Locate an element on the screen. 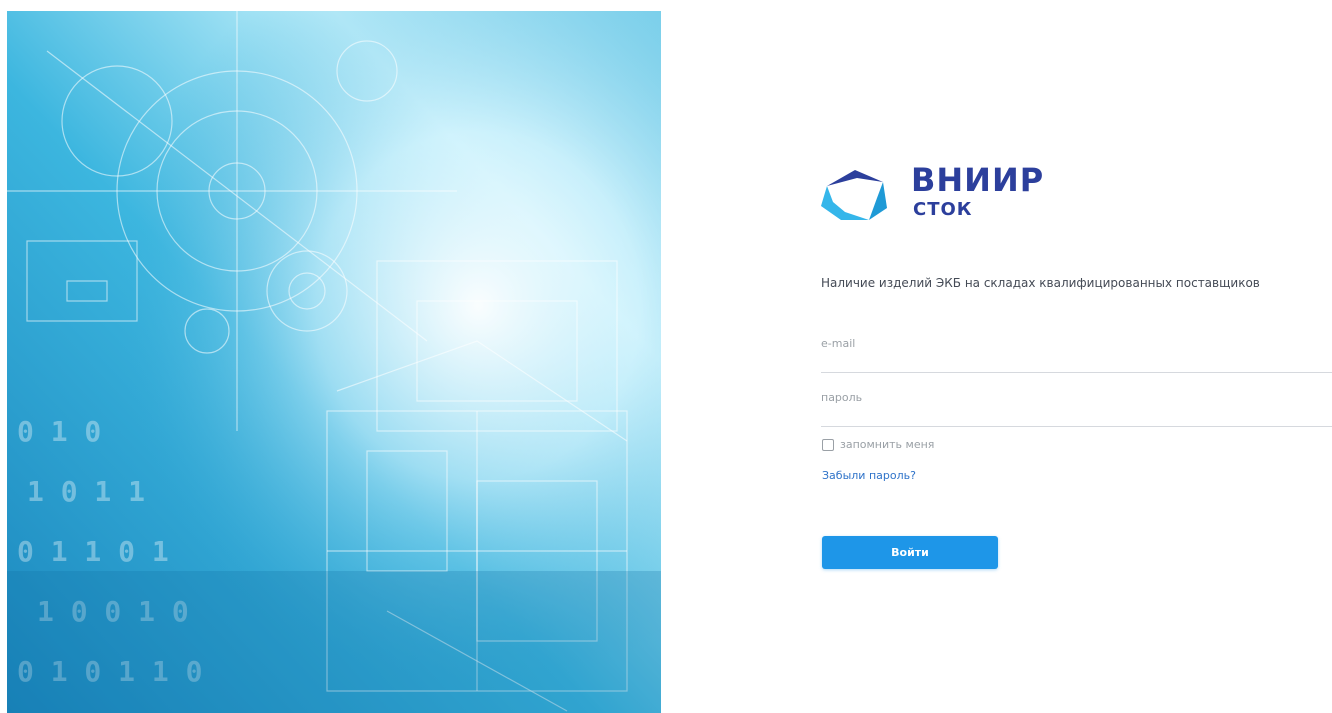 Image resolution: width=1332 pixels, height=713 pixels. login-button: Войти is located at coordinates (910, 552).